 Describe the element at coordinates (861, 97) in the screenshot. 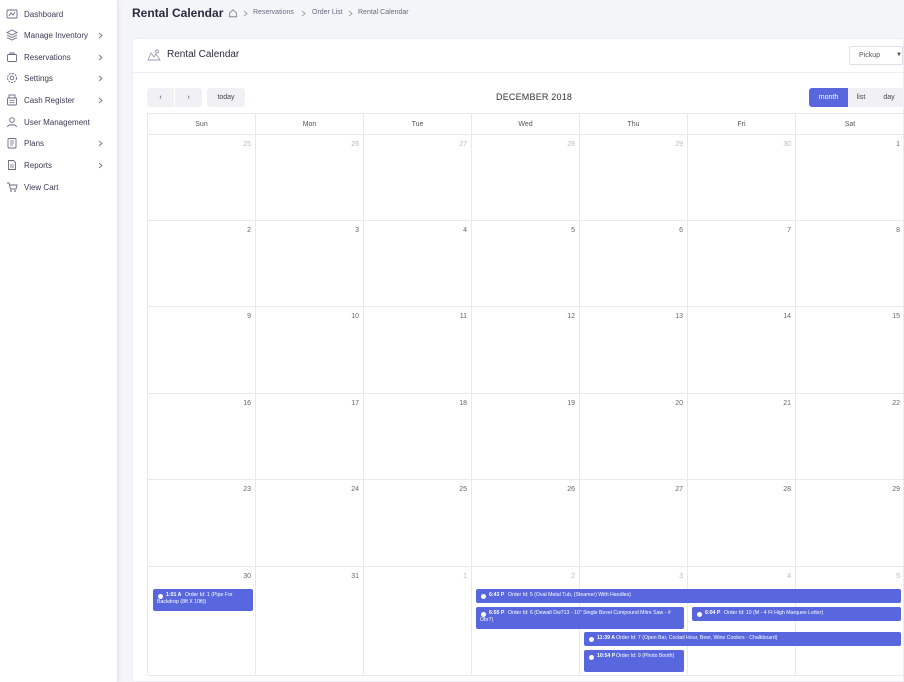

I see `view-list-button: list` at that location.